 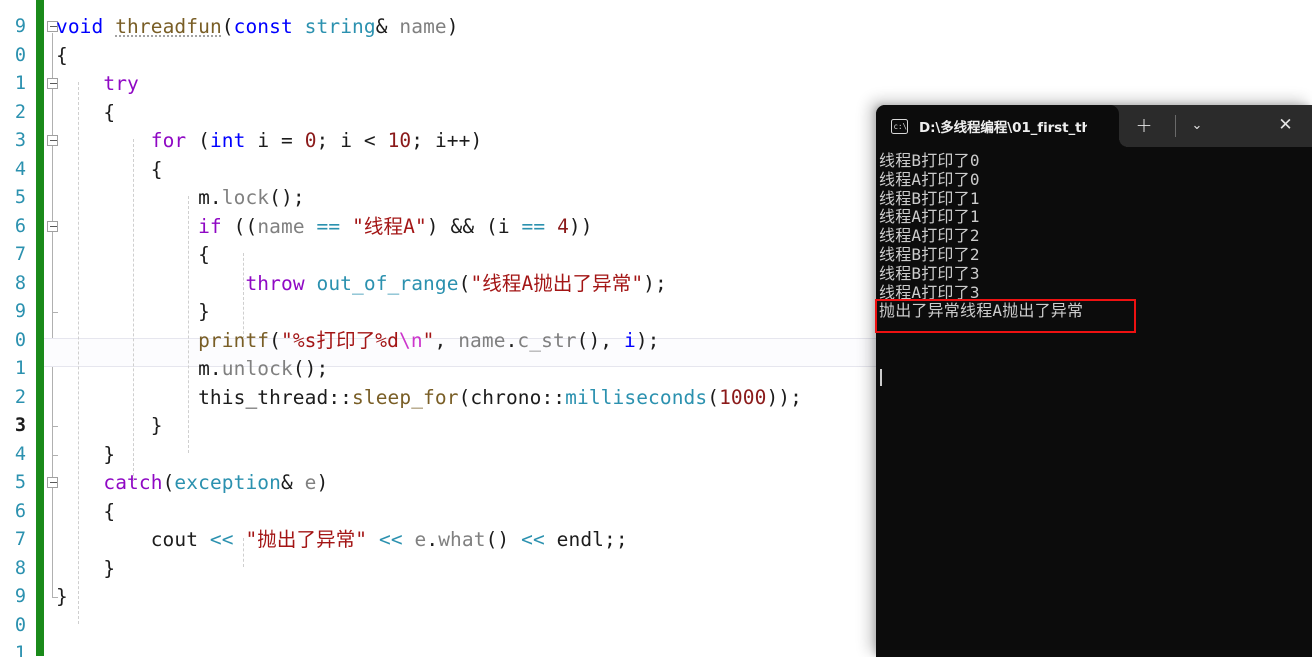 I want to click on code-token: ., so click(x=432, y=539).